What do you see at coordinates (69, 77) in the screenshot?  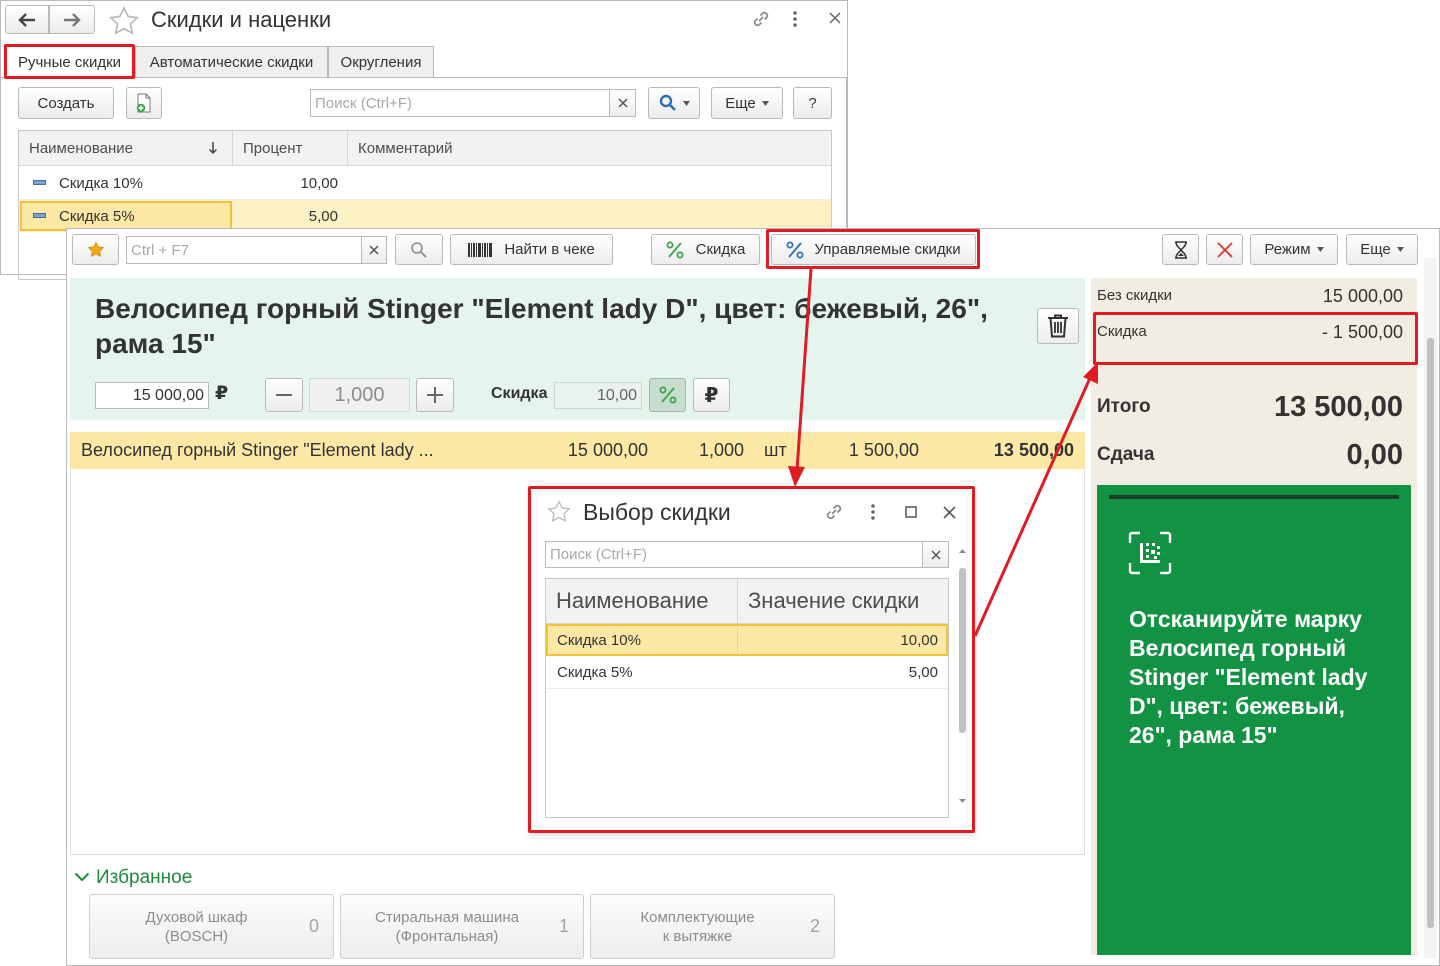 I see `active-tab-gap` at bounding box center [69, 77].